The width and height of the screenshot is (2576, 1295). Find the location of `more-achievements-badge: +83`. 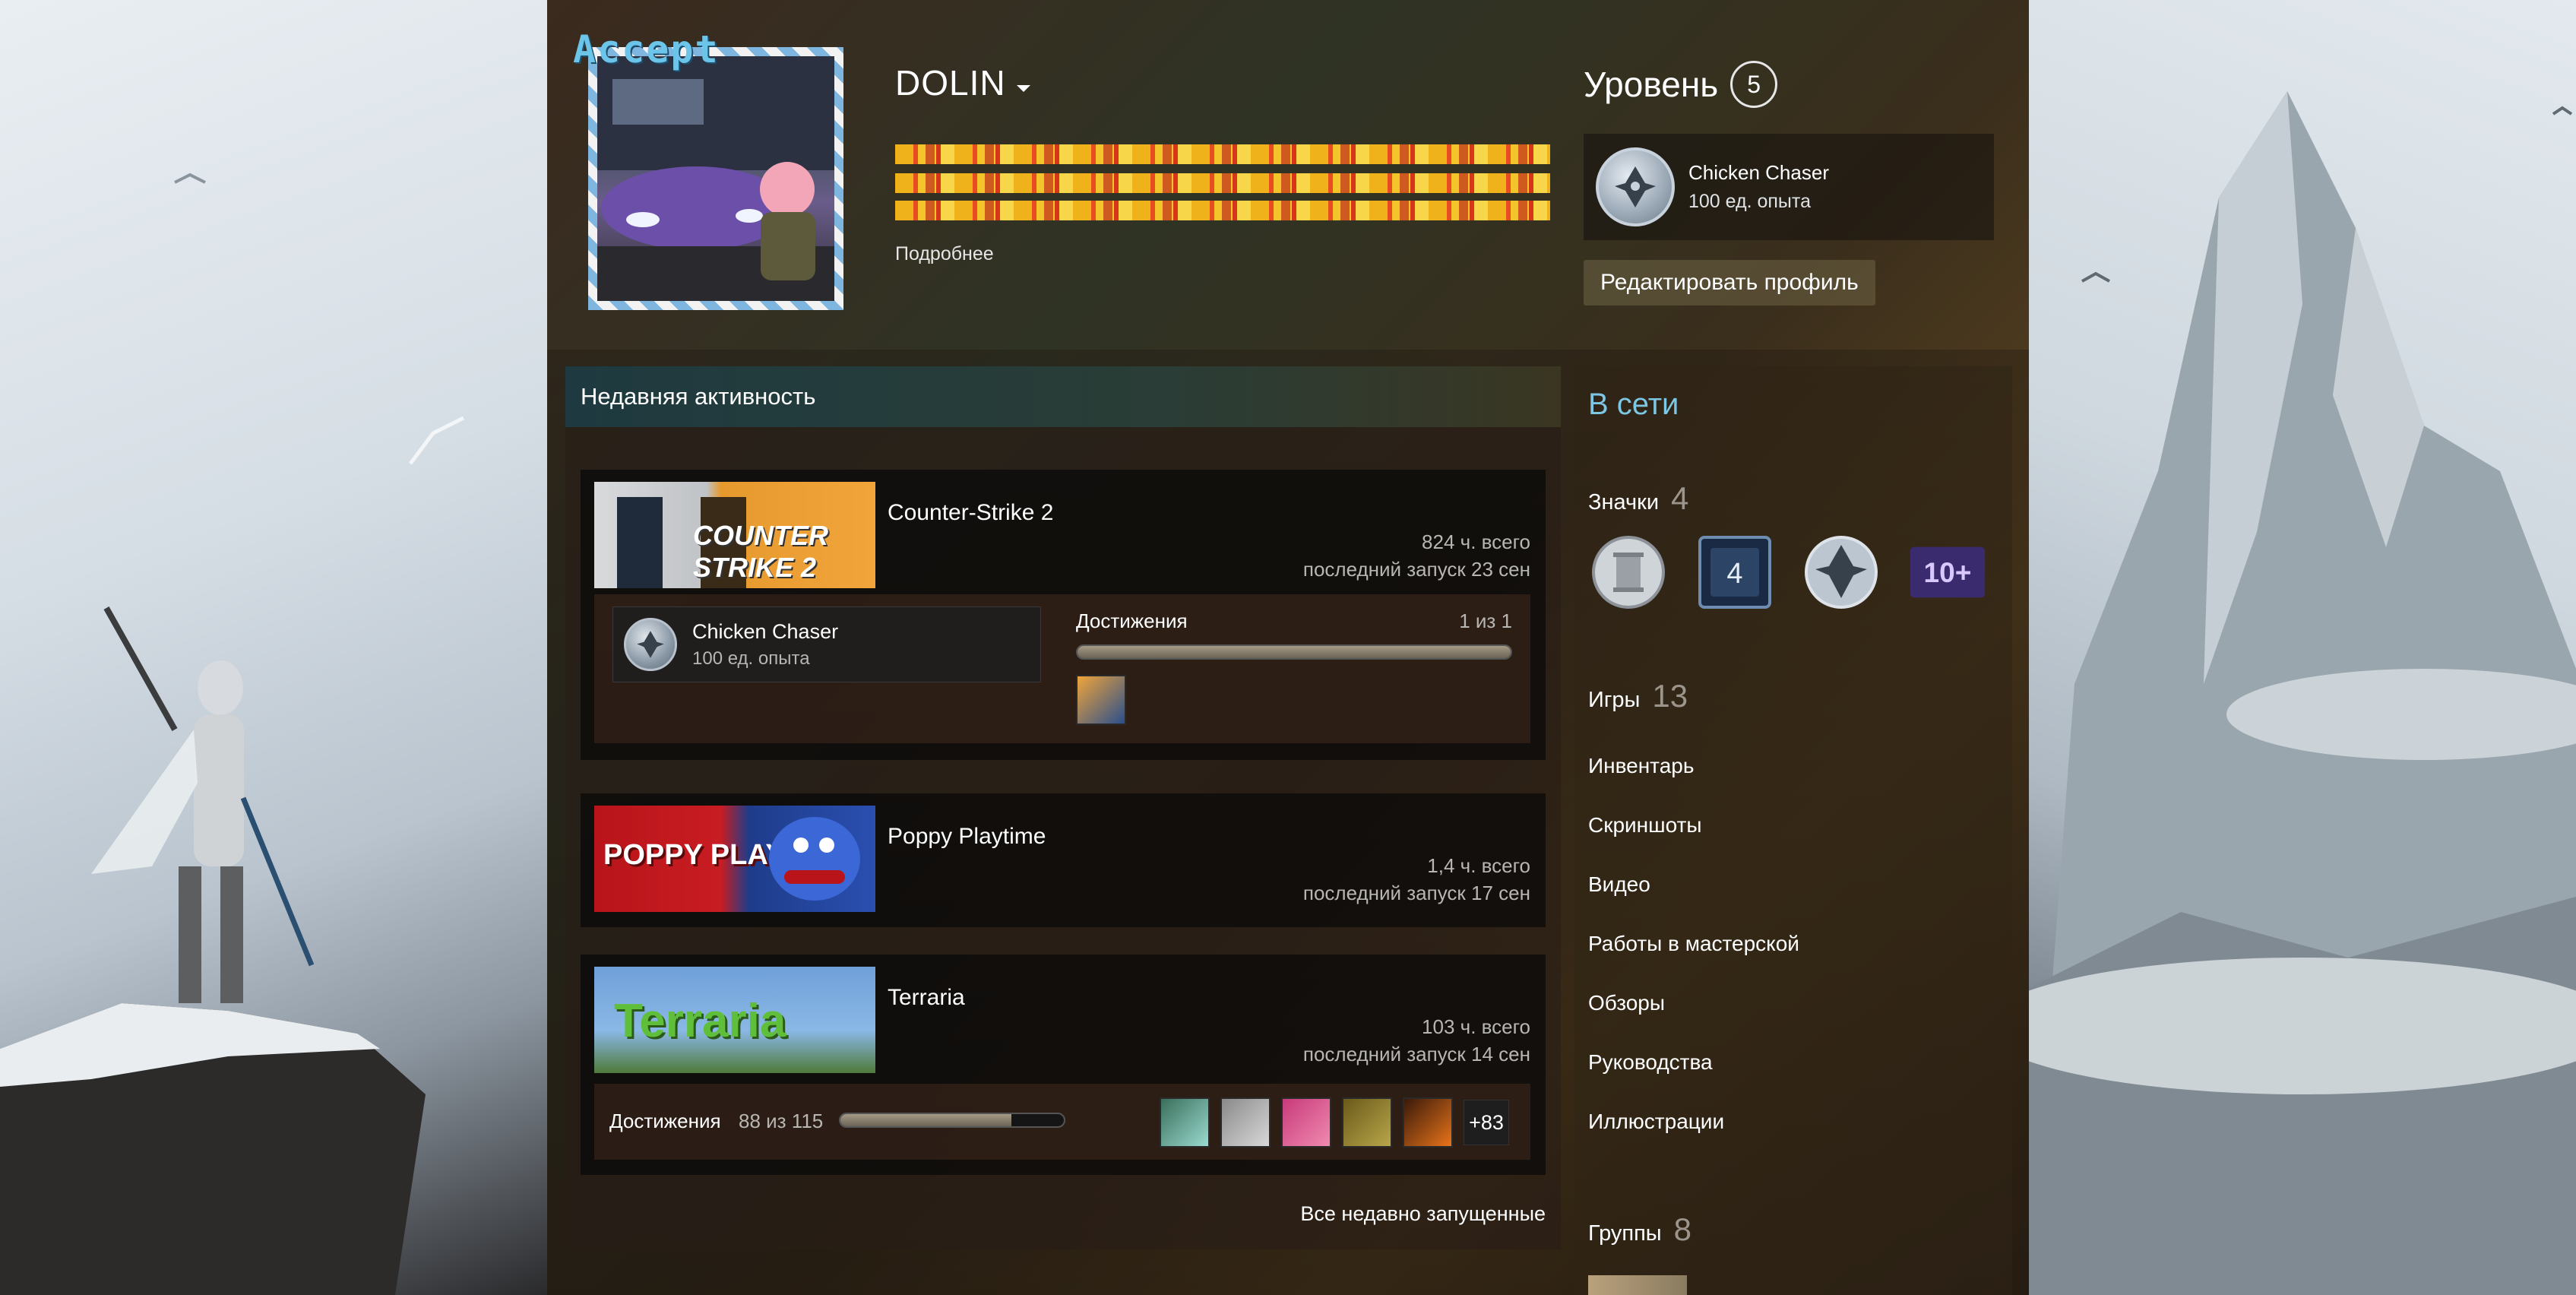

more-achievements-badge: +83 is located at coordinates (1486, 1122).